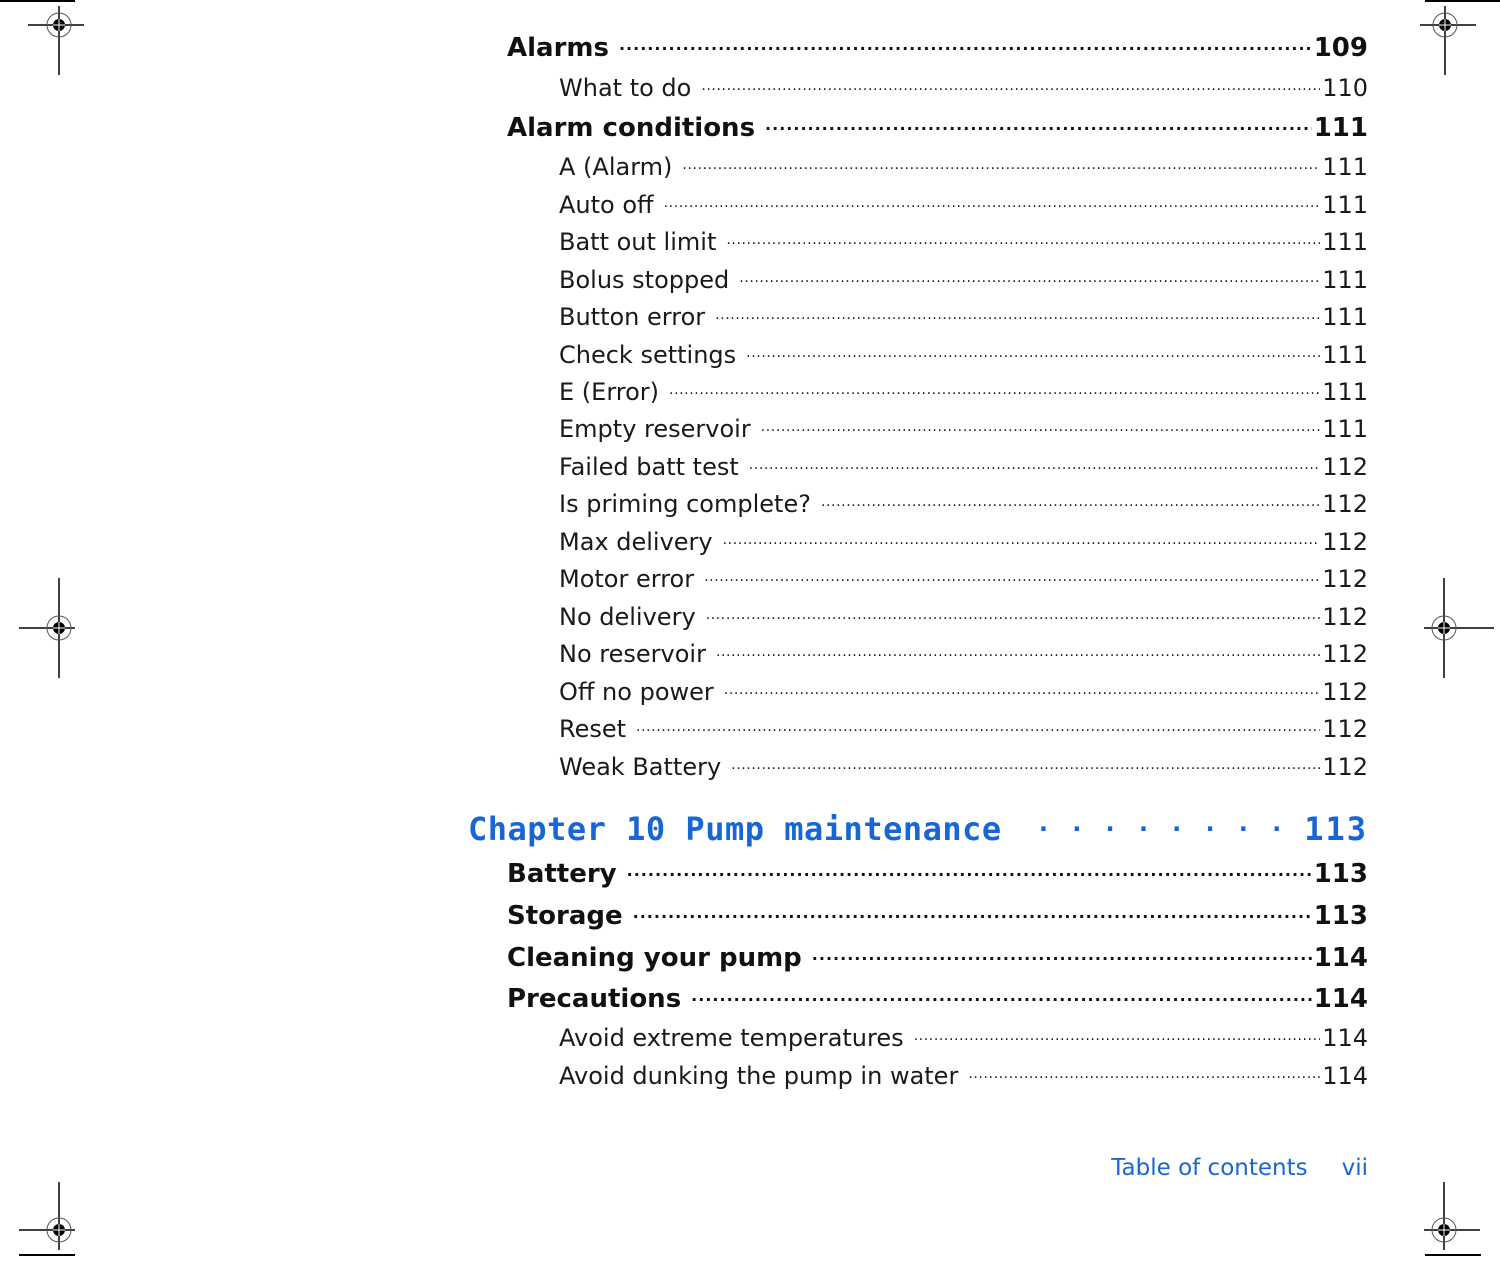 The height and width of the screenshot is (1282, 1500). Describe the element at coordinates (963, 354) in the screenshot. I see `toc-subsection-entry: Check settings 111` at that location.